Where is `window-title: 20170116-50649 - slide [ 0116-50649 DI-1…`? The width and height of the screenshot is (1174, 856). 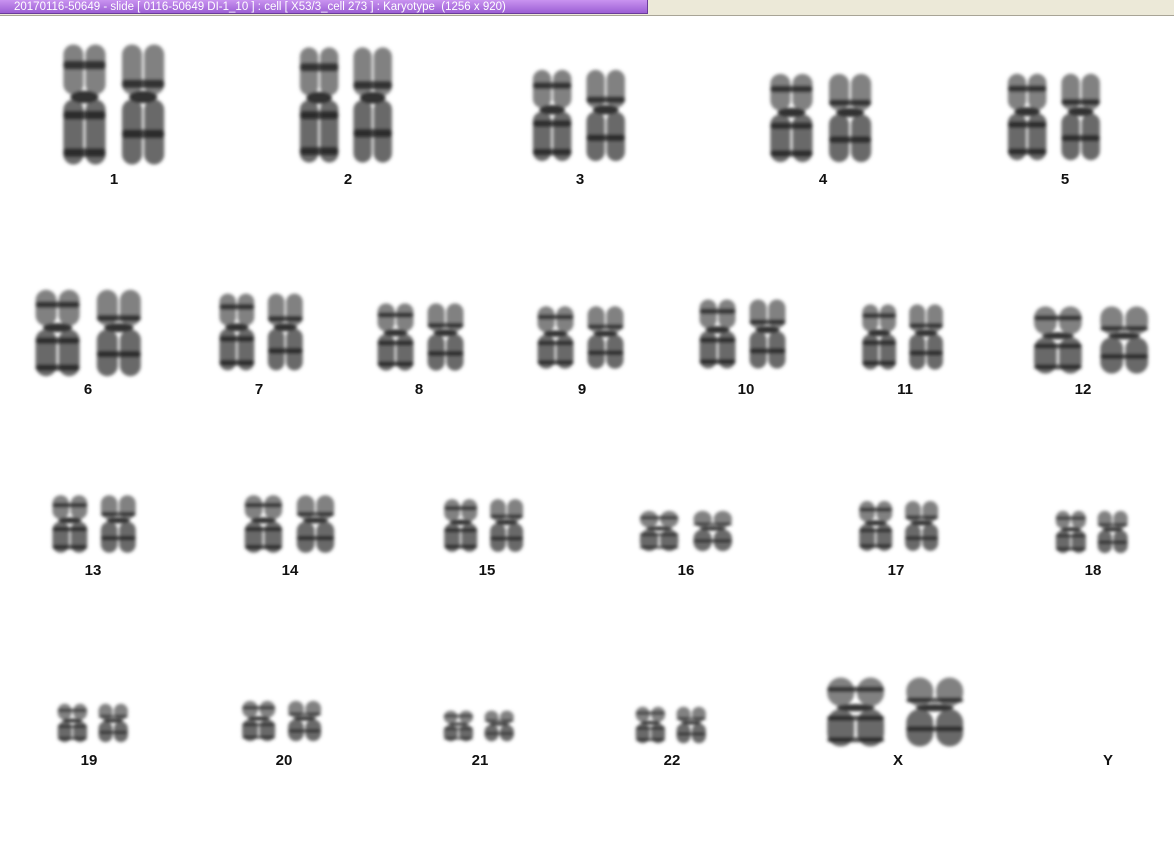 window-title: 20170116-50649 - slide [ 0116-50649 DI-1… is located at coordinates (260, 7).